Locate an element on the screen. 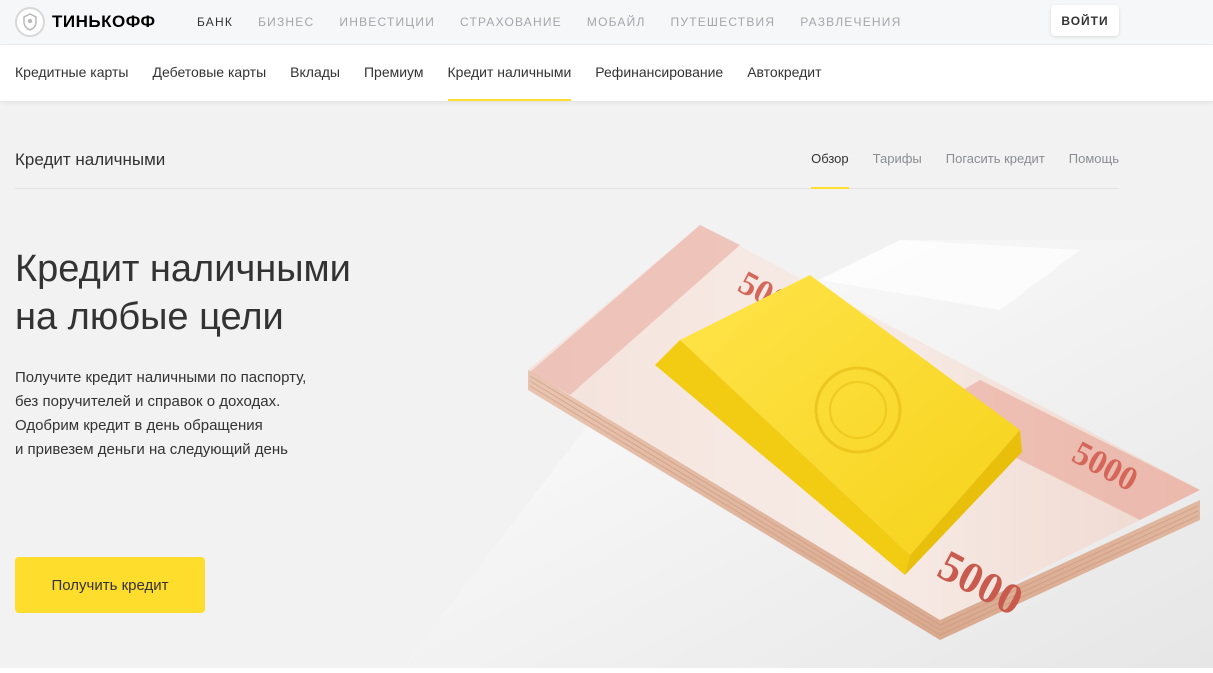 The width and height of the screenshot is (1213, 673). hero-description-line: Получите кредит наличными по паспорту, is located at coordinates (161, 377).